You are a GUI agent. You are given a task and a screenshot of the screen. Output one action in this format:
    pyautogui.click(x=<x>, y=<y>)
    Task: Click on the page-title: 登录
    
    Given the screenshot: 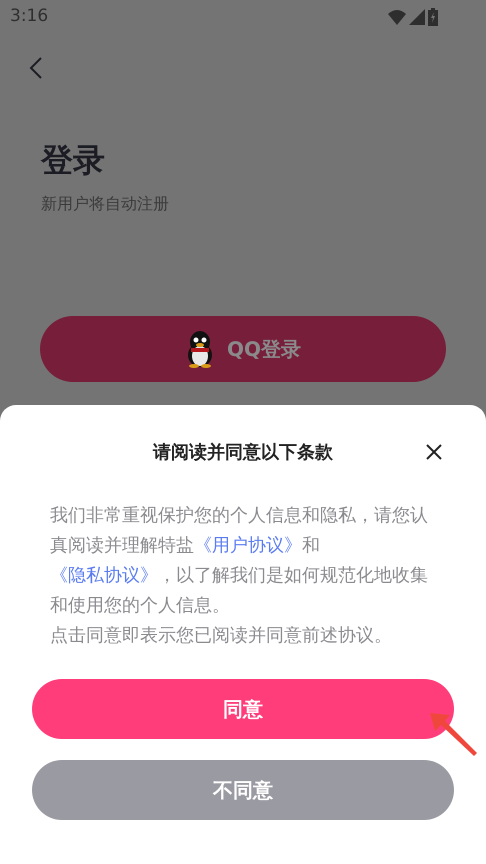 What is the action you would take?
    pyautogui.click(x=73, y=160)
    